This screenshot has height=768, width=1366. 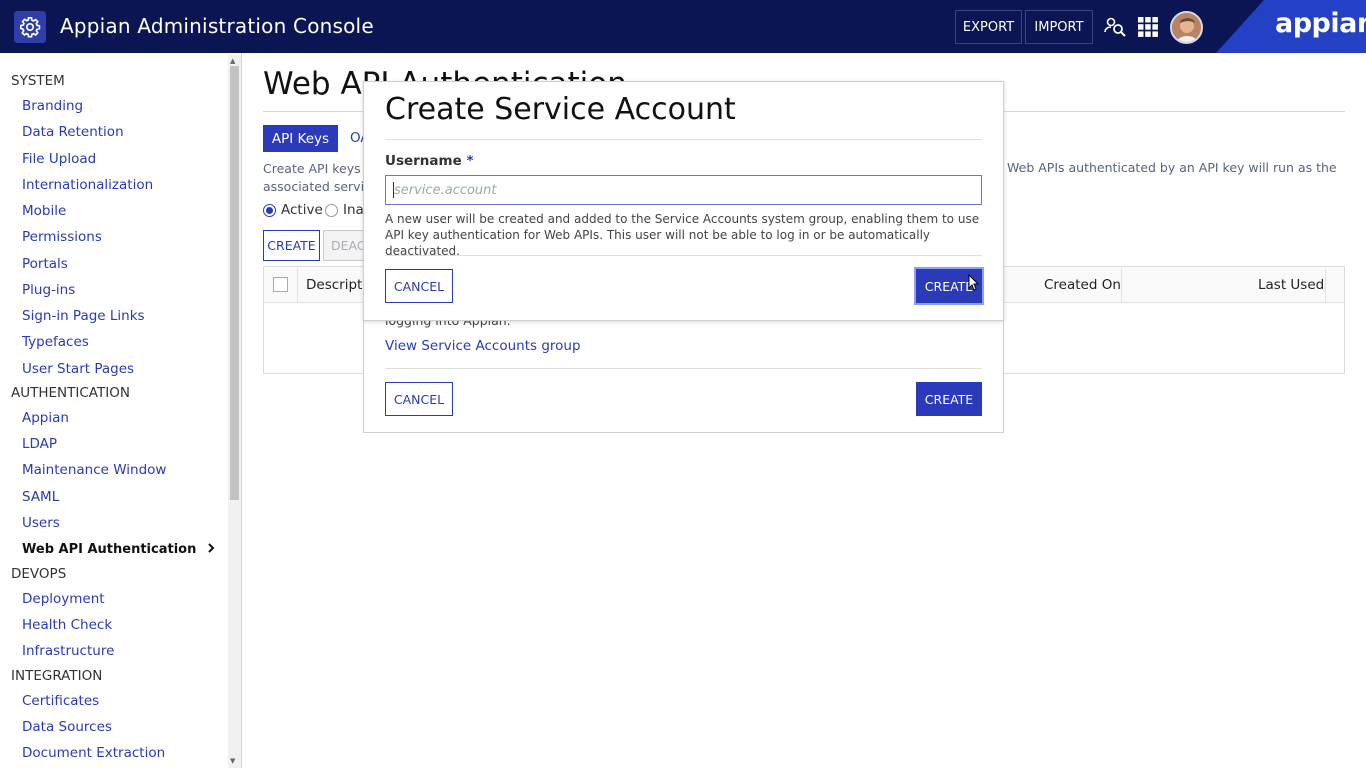 I want to click on chevron-right-icon, so click(x=211, y=549).